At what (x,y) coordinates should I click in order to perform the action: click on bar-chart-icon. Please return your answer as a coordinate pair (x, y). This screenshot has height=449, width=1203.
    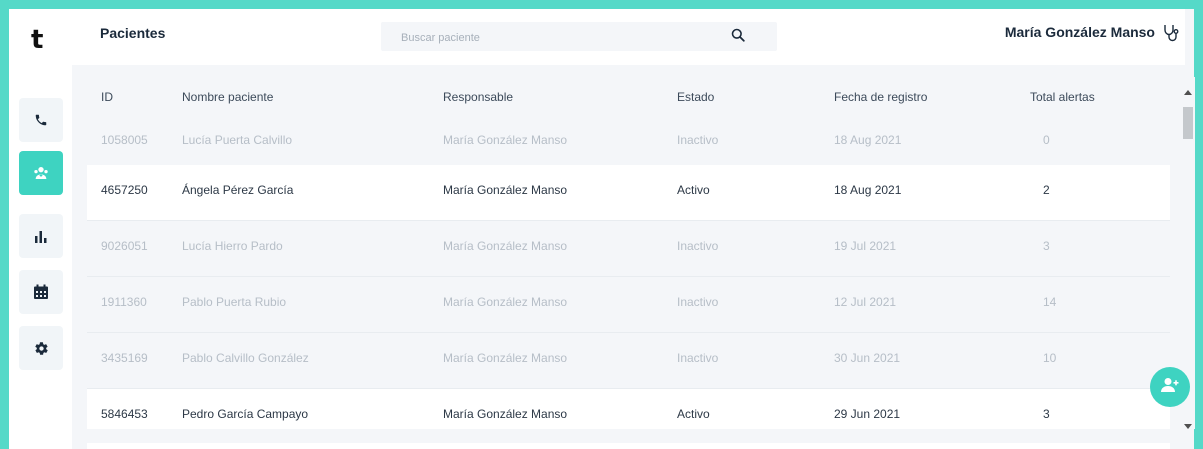
    Looking at the image, I should click on (41, 236).